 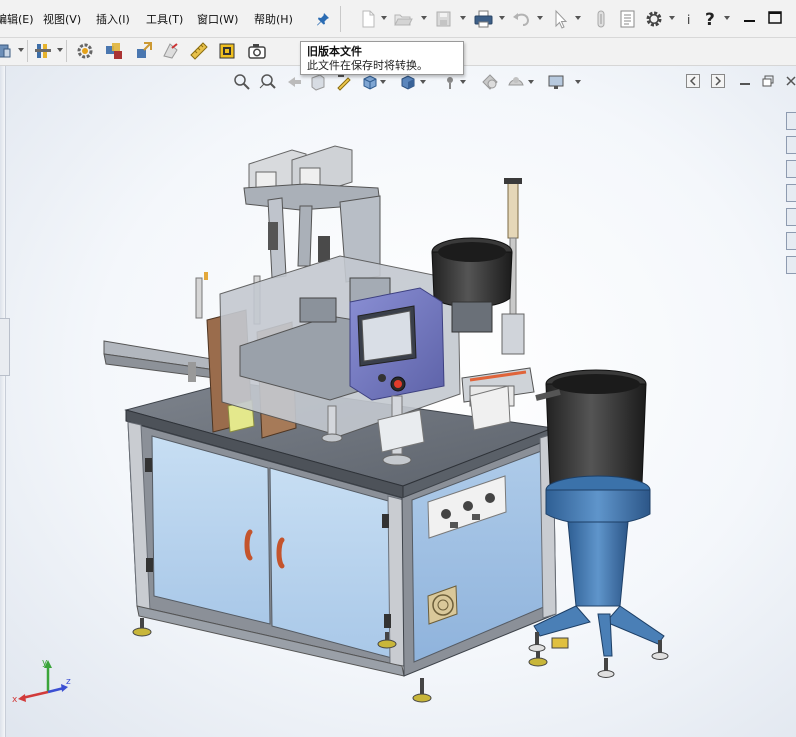 What do you see at coordinates (775, 18) in the screenshot?
I see `maximize-icon` at bounding box center [775, 18].